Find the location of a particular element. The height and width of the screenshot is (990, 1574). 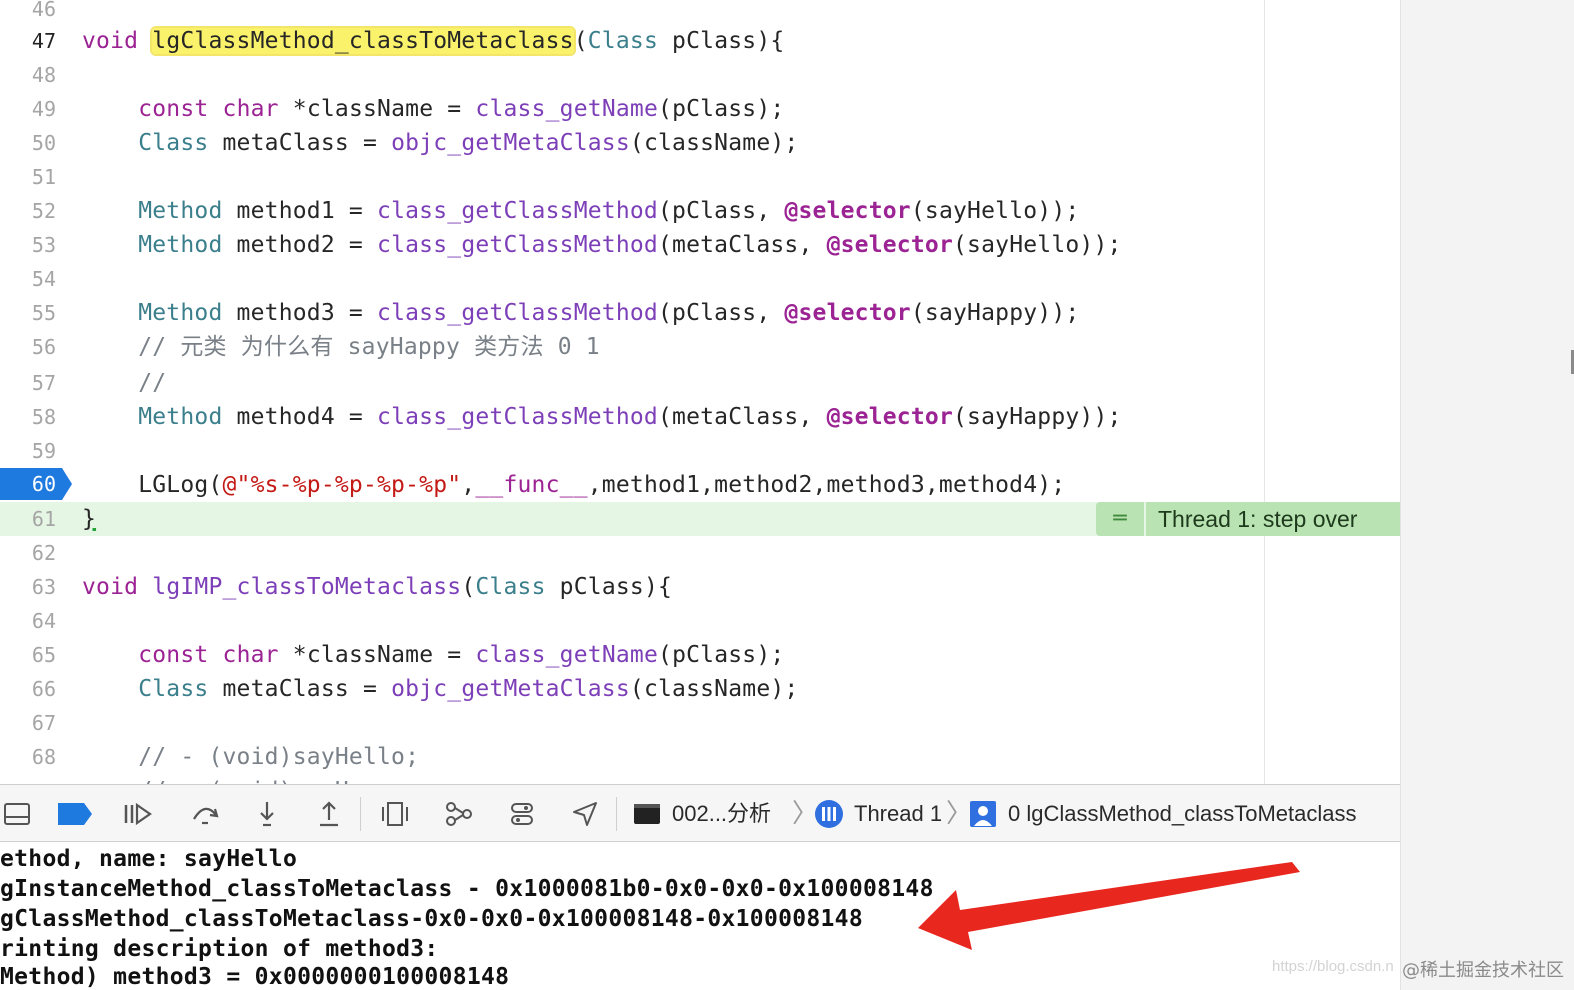

line-number: 65 is located at coordinates (28, 655).